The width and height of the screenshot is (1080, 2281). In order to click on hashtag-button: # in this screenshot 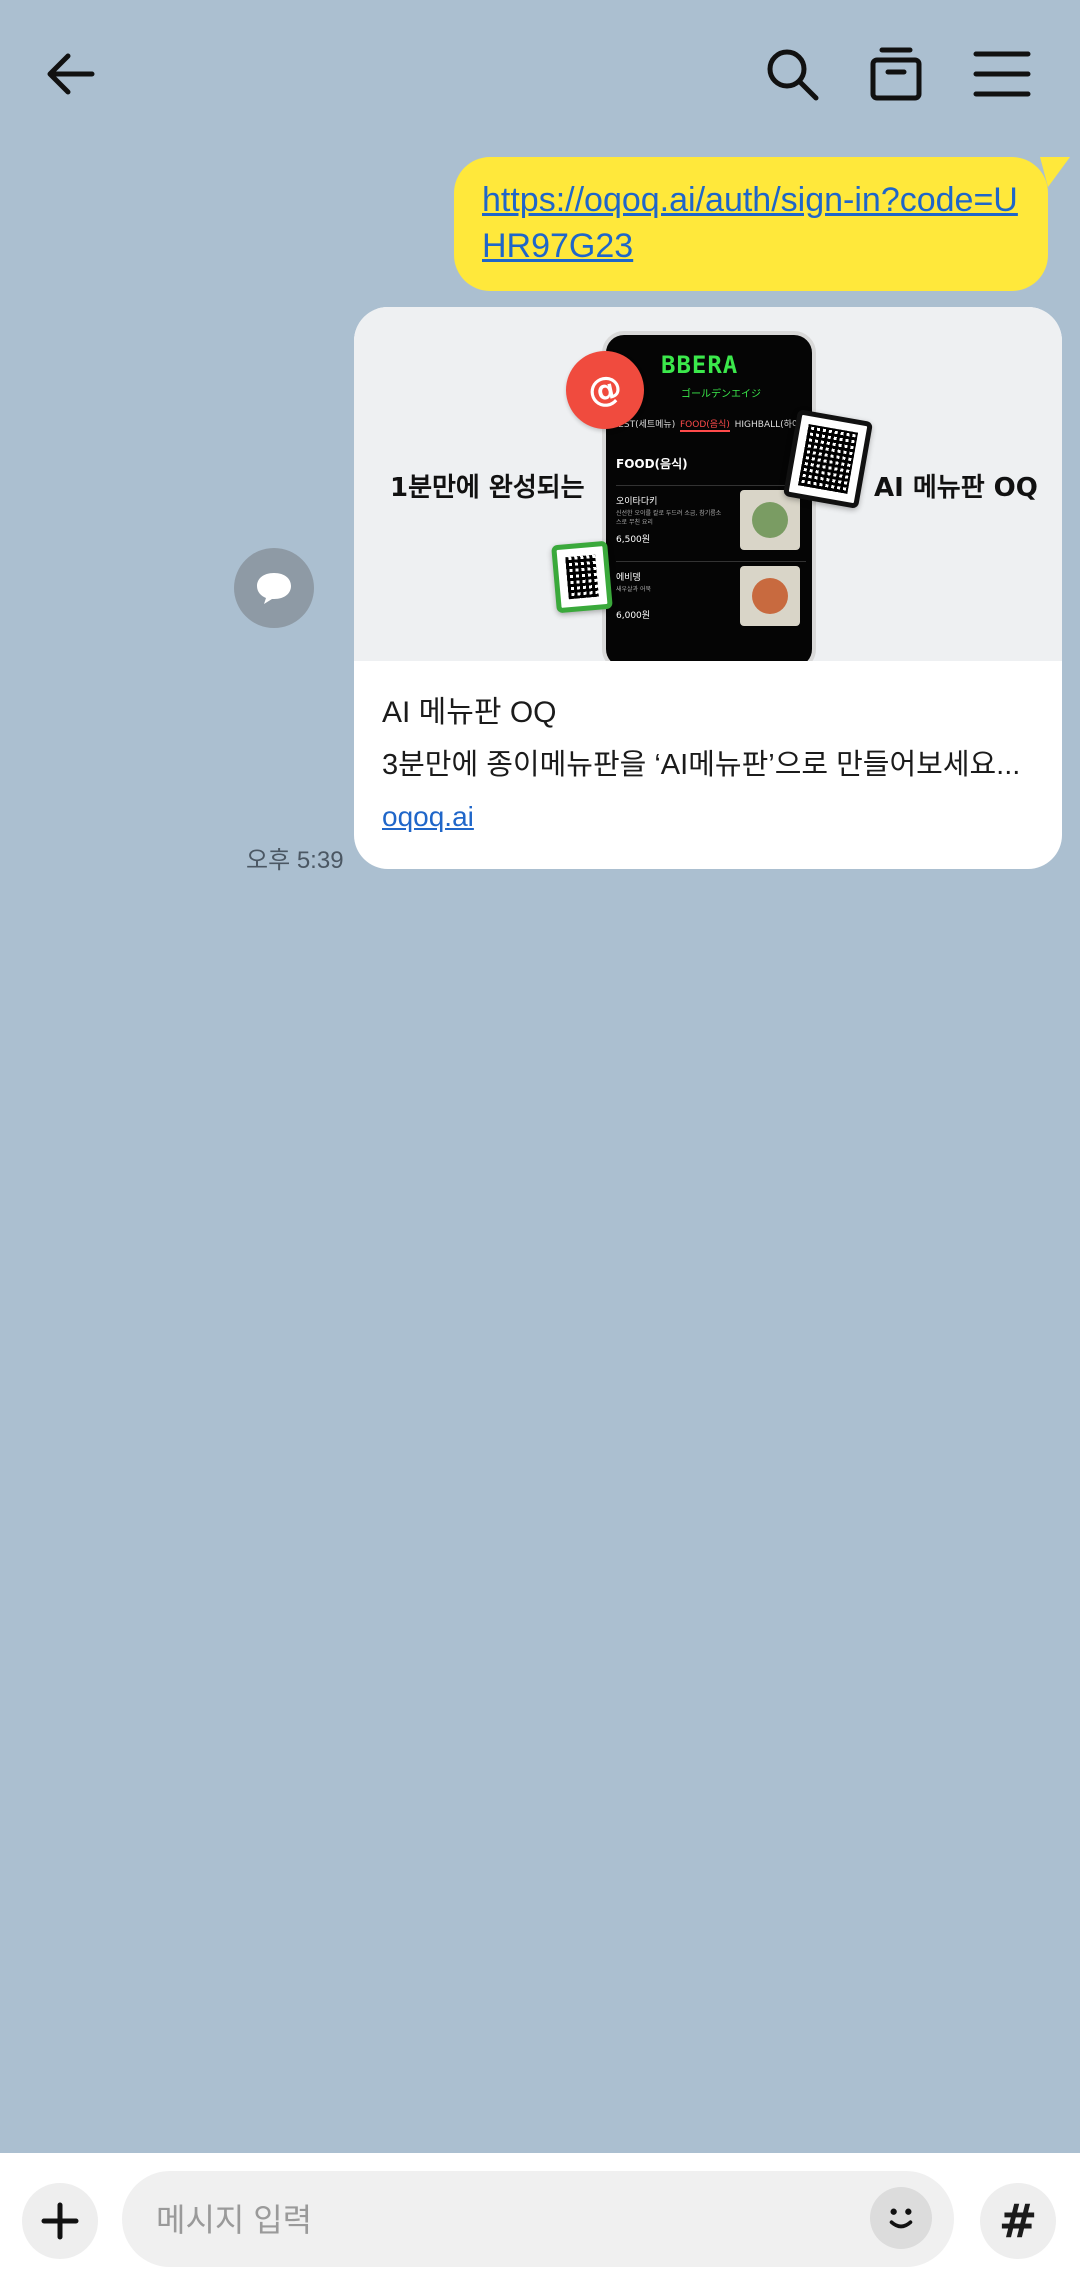, I will do `click(1018, 2221)`.